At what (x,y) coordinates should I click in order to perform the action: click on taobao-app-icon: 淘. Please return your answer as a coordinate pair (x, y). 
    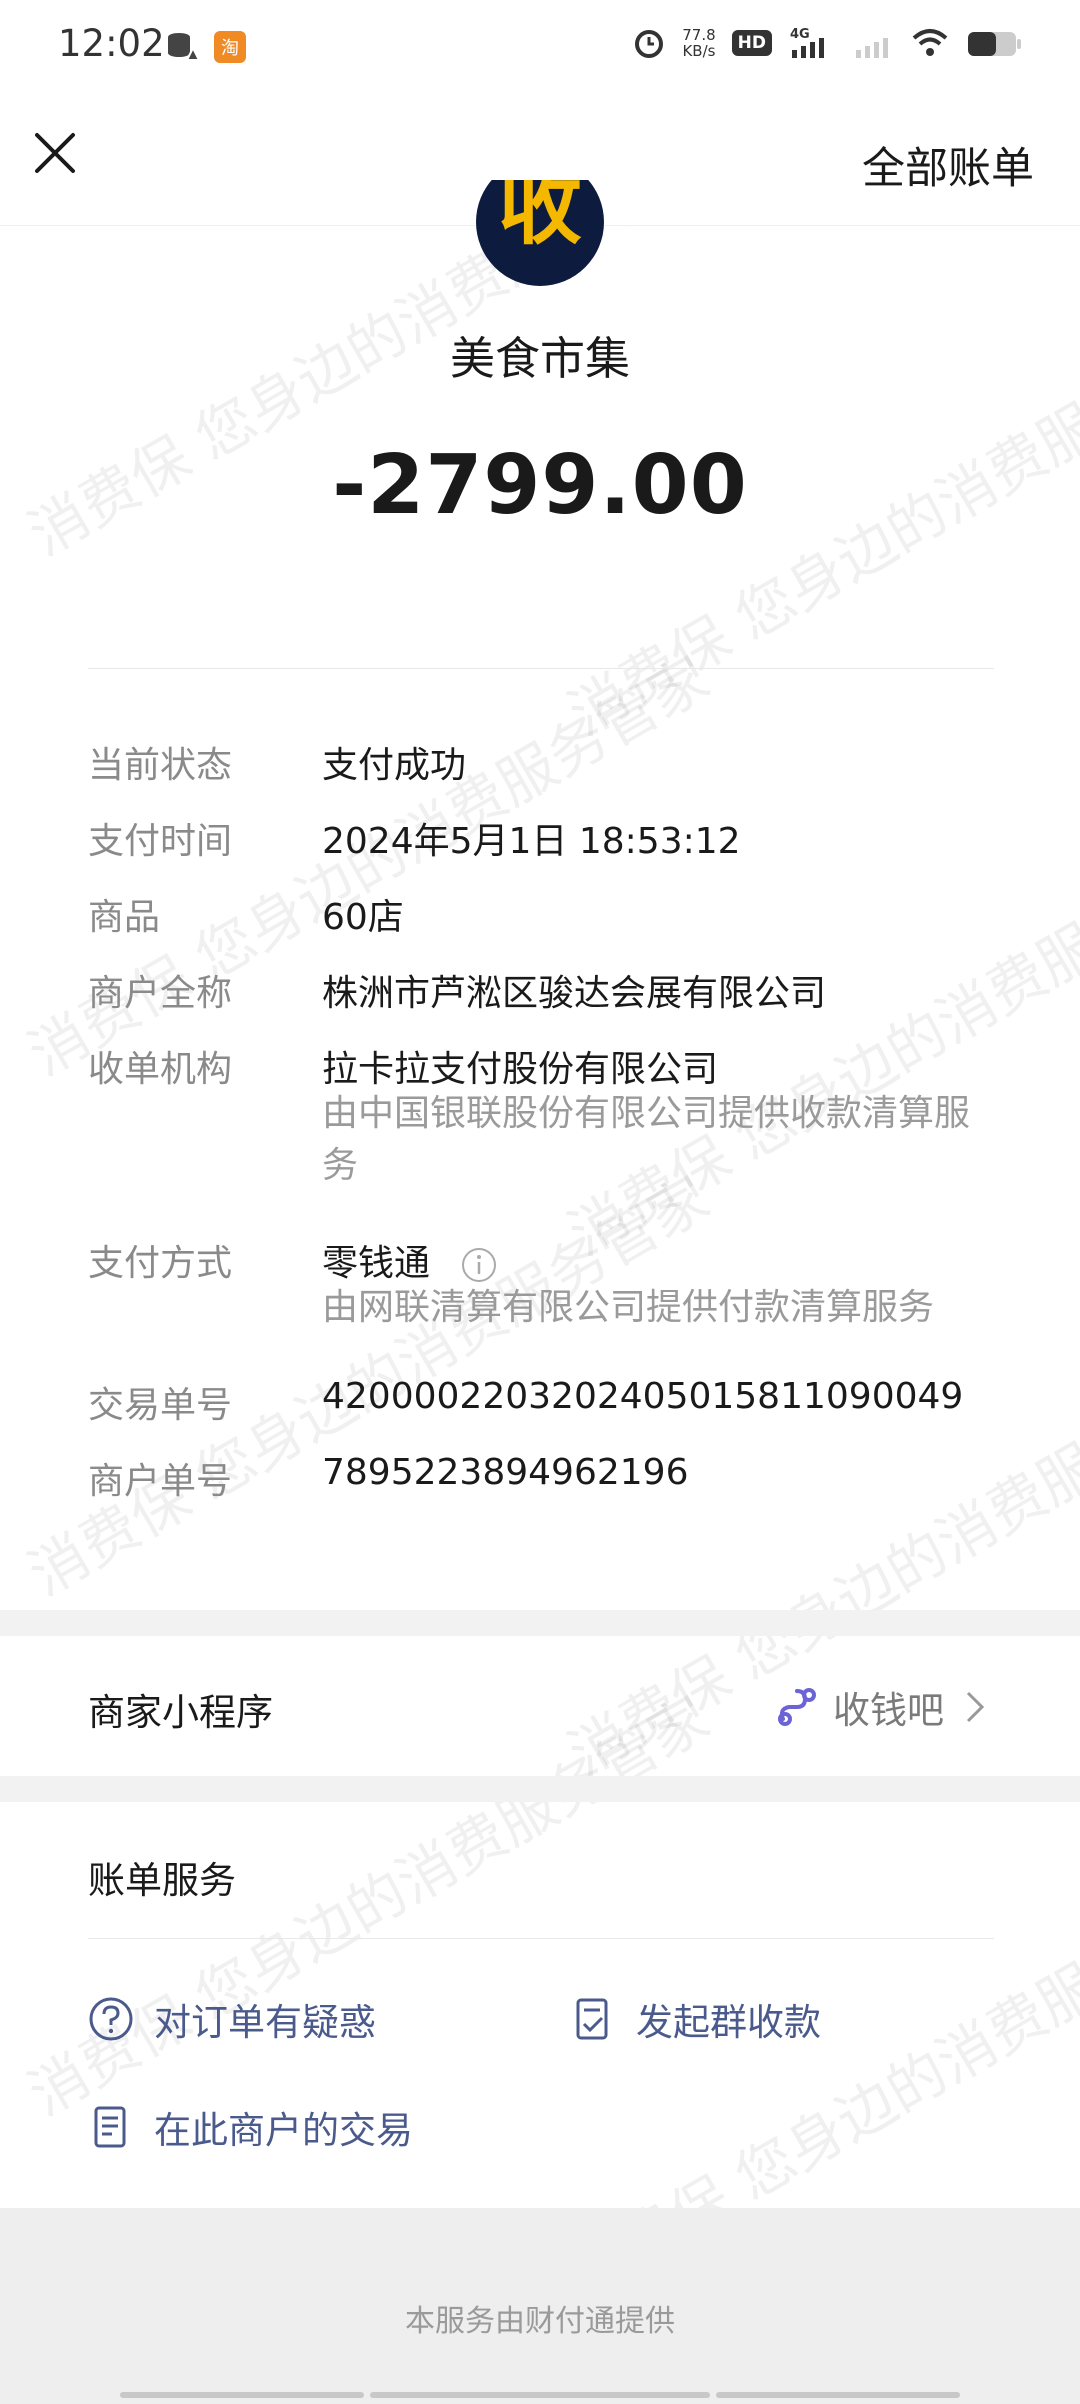
    Looking at the image, I should click on (230, 47).